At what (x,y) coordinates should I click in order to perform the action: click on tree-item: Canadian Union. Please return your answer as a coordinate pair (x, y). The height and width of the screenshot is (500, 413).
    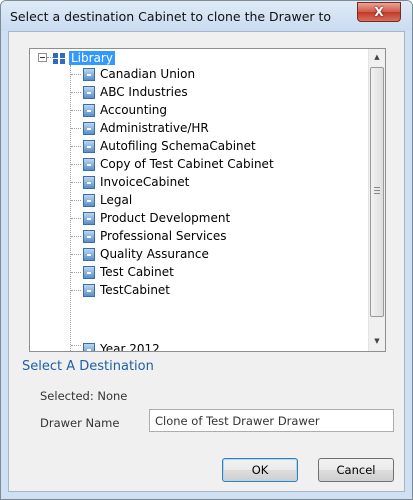
    Looking at the image, I should click on (139, 74).